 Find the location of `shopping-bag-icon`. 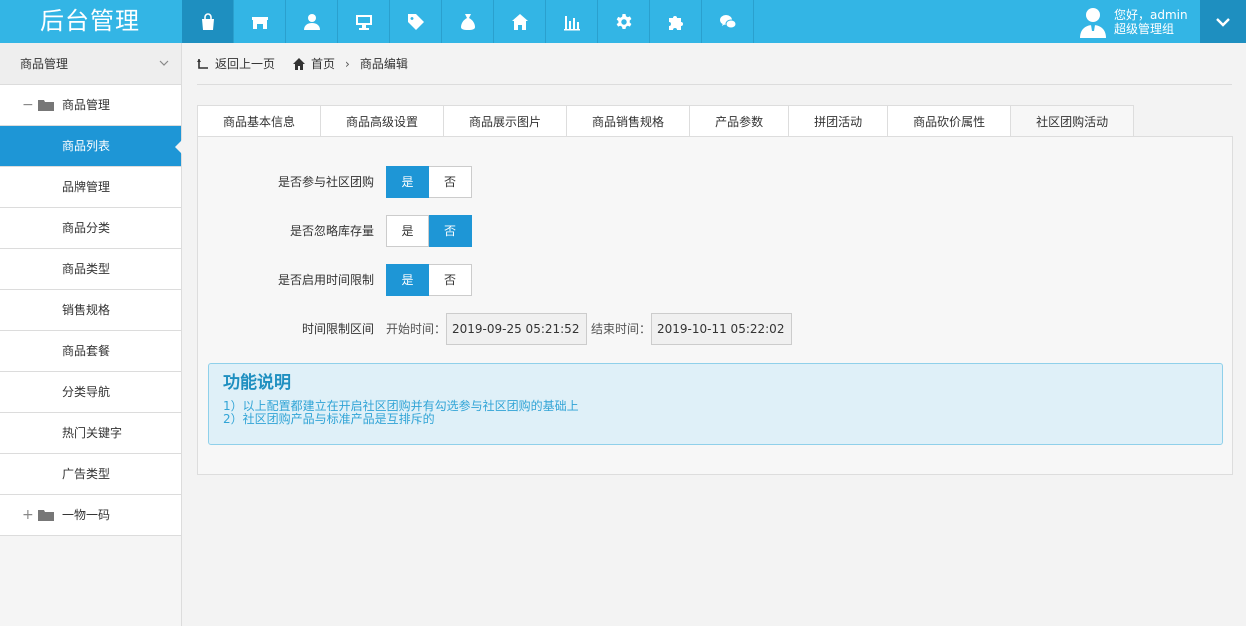

shopping-bag-icon is located at coordinates (207, 21).